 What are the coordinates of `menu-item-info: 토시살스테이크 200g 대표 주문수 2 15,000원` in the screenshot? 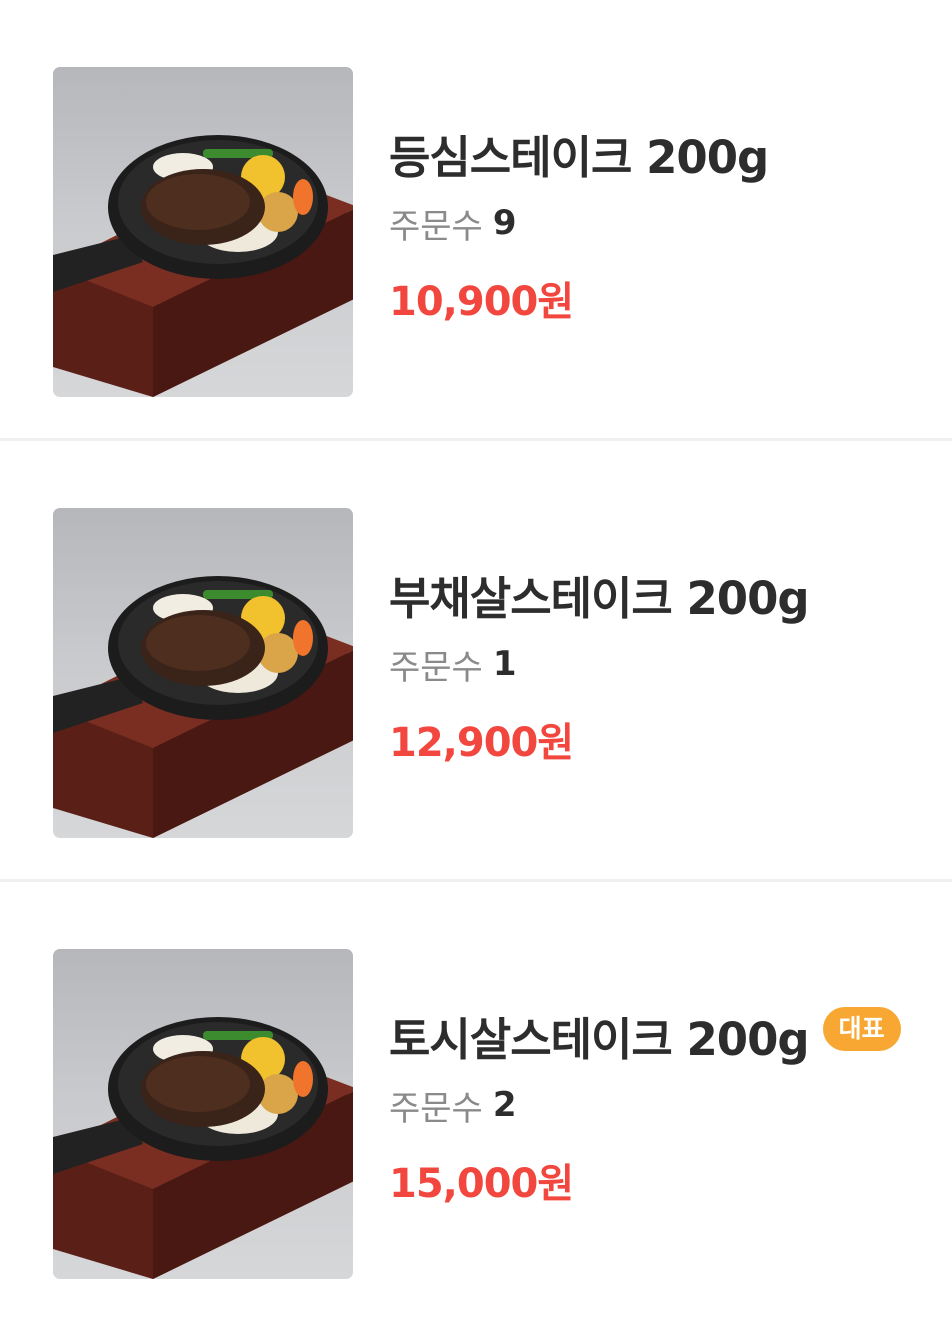 It's located at (655, 1104).